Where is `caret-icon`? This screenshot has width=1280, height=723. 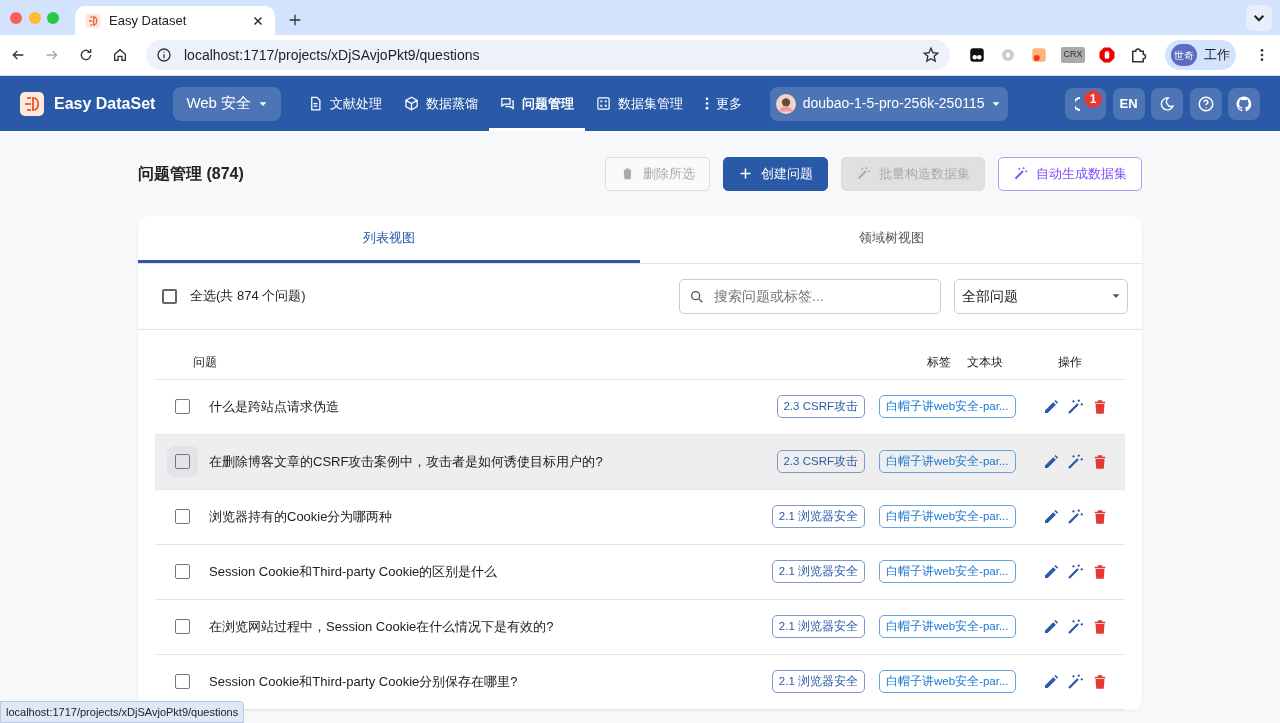
caret-icon is located at coordinates (1115, 296).